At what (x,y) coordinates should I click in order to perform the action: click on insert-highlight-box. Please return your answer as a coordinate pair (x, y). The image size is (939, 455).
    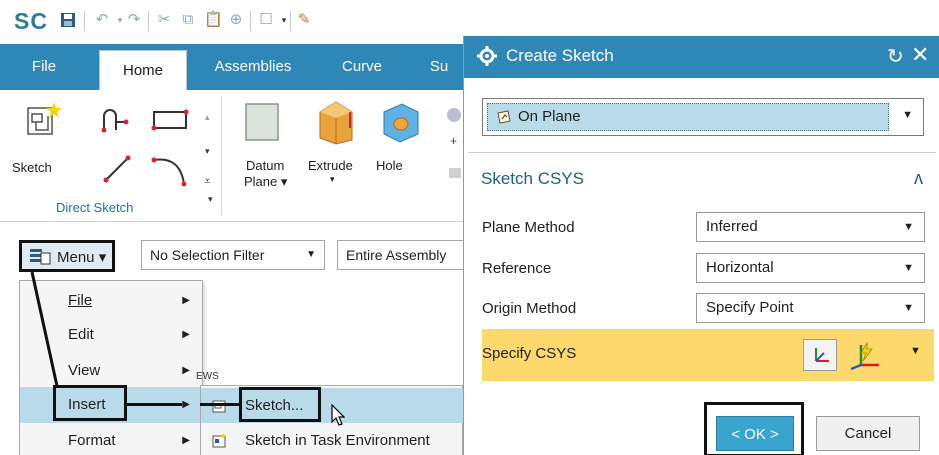
    Looking at the image, I should click on (90, 403).